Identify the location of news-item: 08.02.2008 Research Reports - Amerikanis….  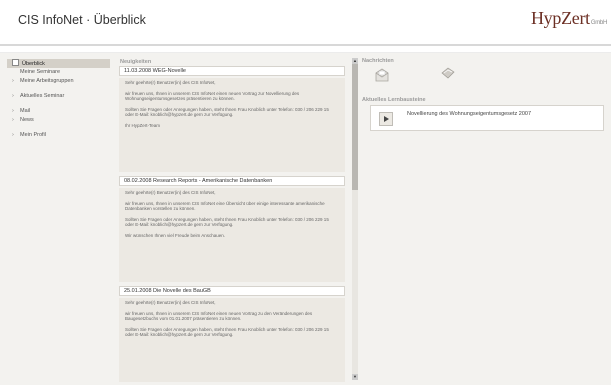
(232, 231).